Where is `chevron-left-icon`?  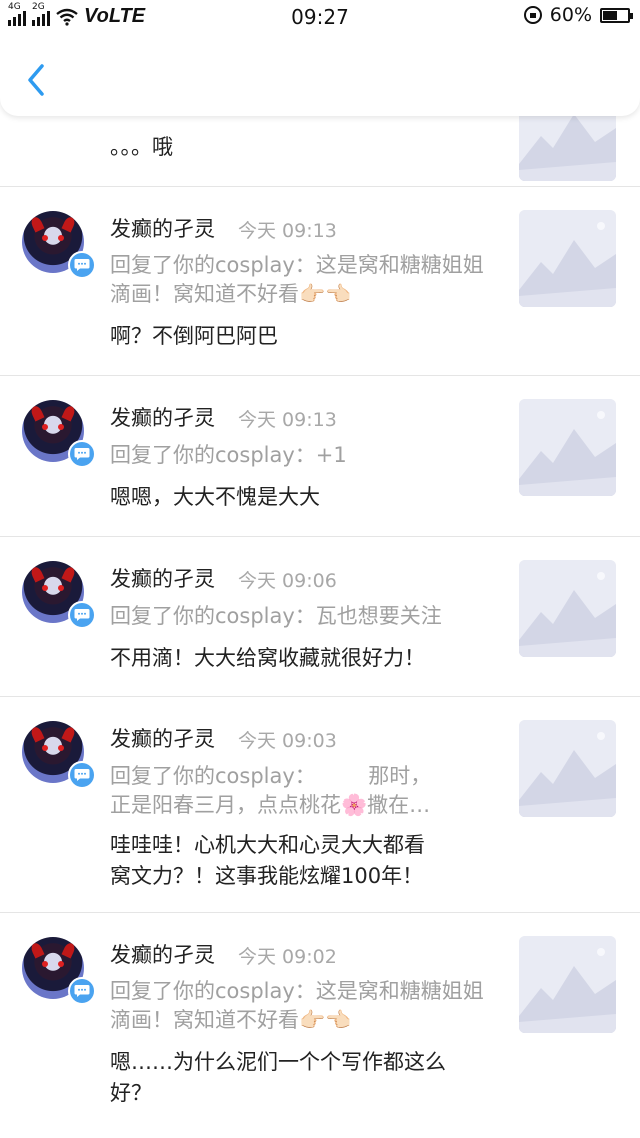 chevron-left-icon is located at coordinates (36, 80).